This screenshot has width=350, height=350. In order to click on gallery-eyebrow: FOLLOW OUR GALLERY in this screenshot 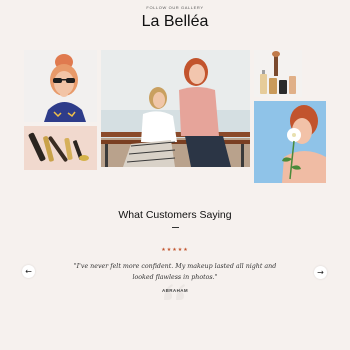, I will do `click(175, 7)`.